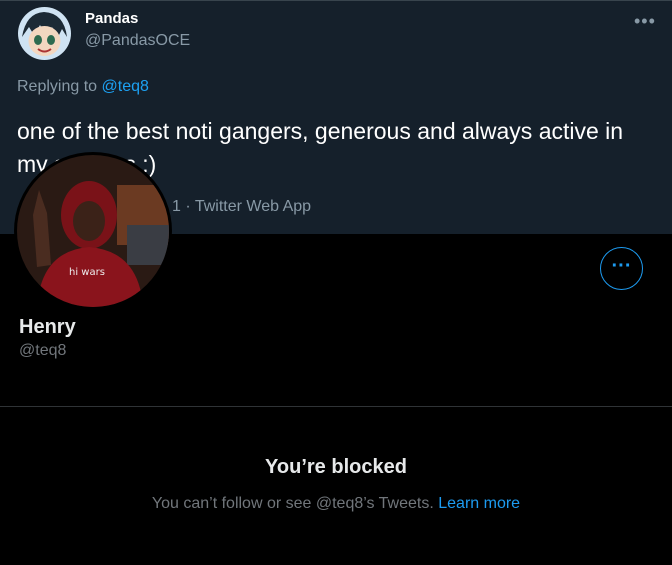 The width and height of the screenshot is (672, 565). I want to click on profile-name: Henry, so click(47, 327).